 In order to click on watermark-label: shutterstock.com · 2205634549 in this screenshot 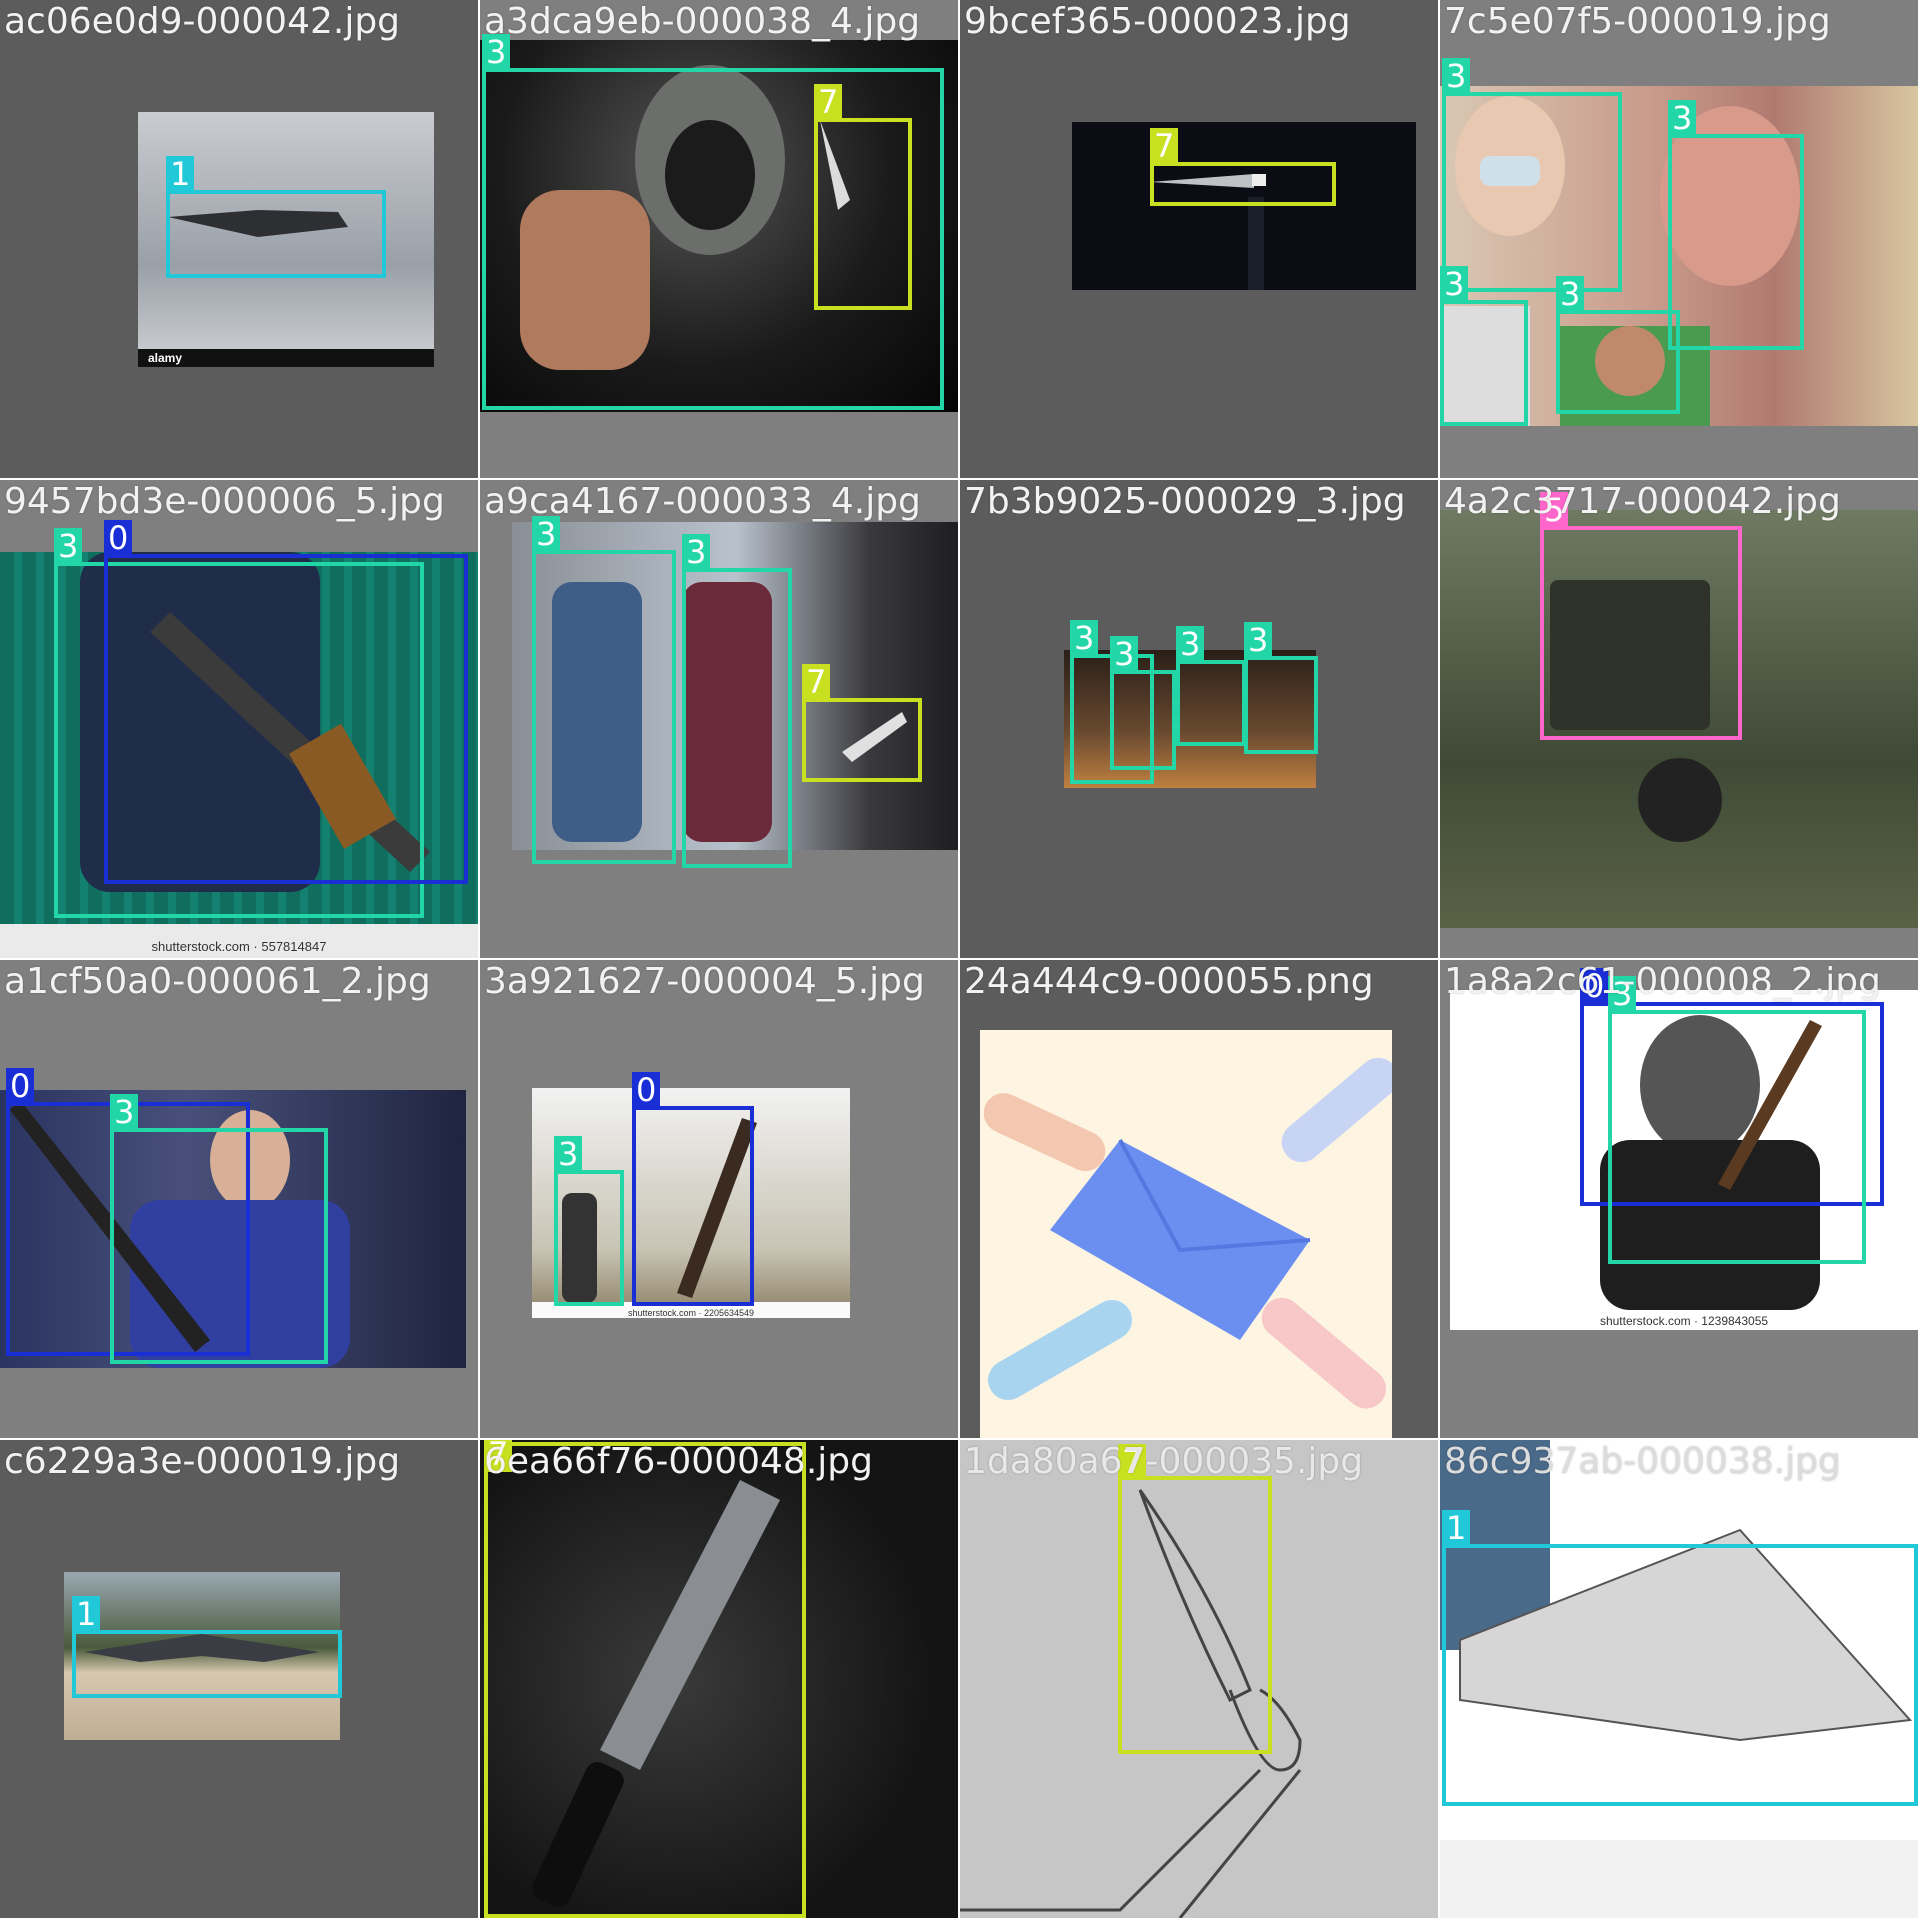, I will do `click(691, 1313)`.